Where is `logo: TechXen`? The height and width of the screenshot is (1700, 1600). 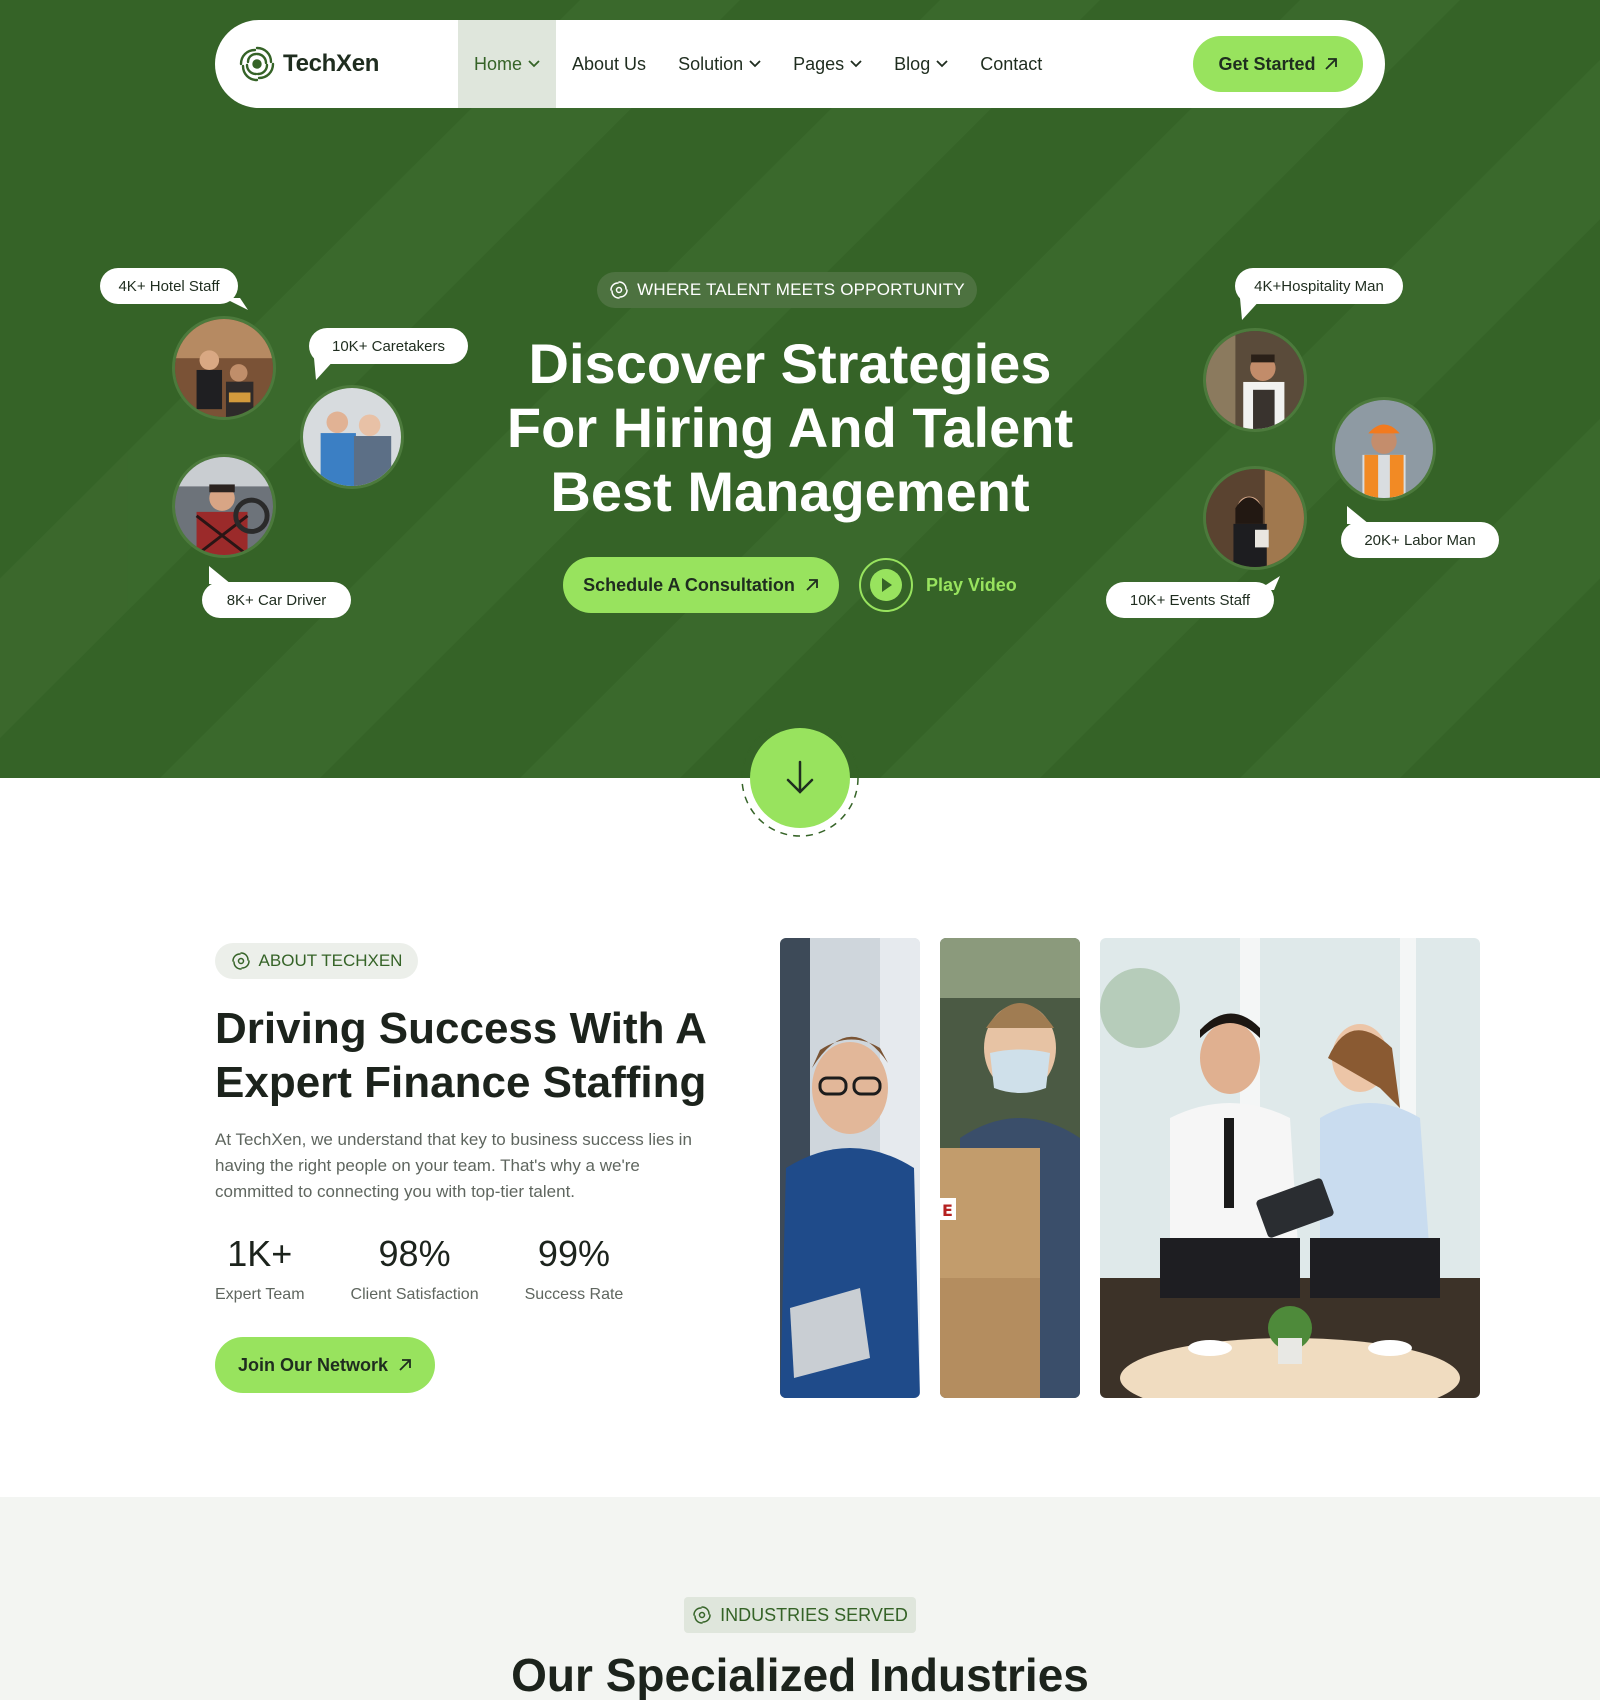
logo: TechXen is located at coordinates (308, 64).